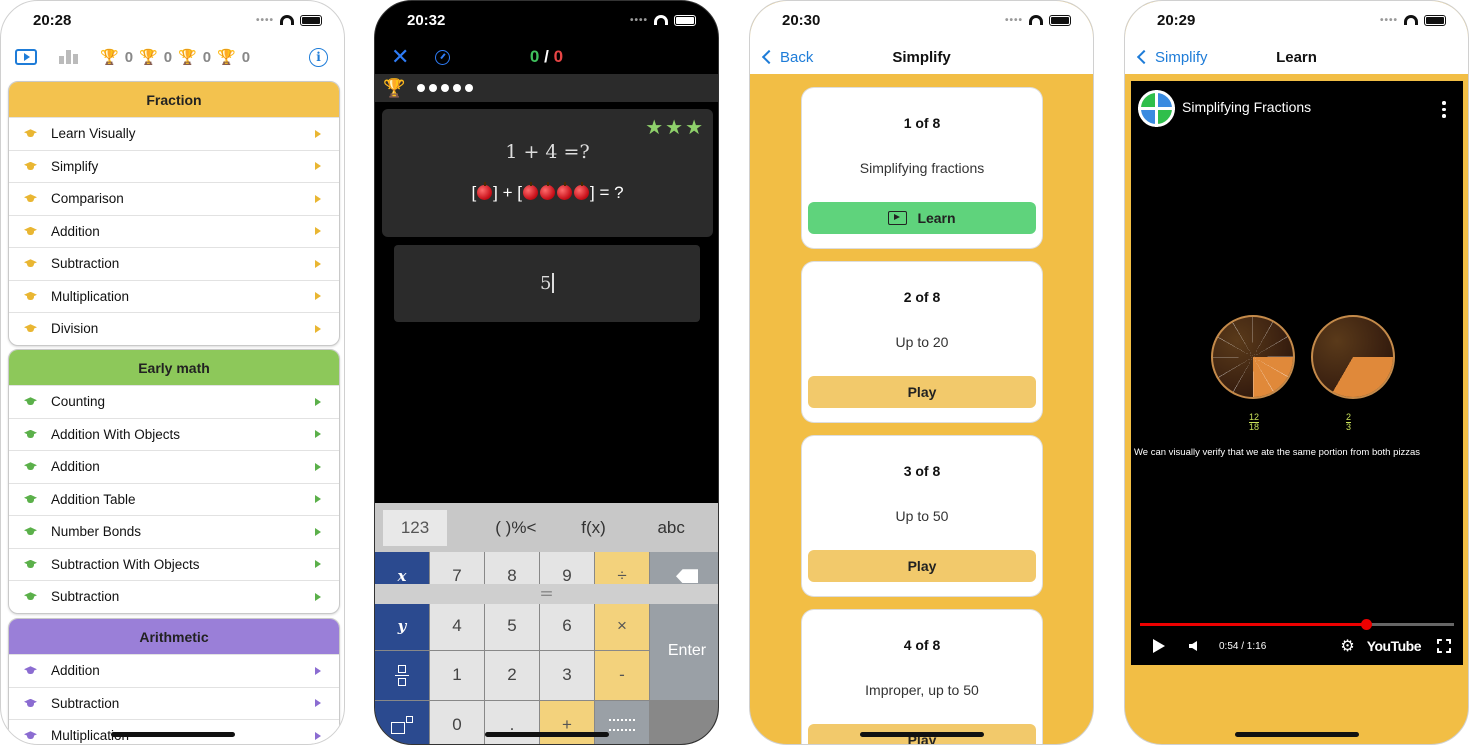 Image resolution: width=1469 pixels, height=745 pixels. I want to click on stats-icon, so click(68, 57).